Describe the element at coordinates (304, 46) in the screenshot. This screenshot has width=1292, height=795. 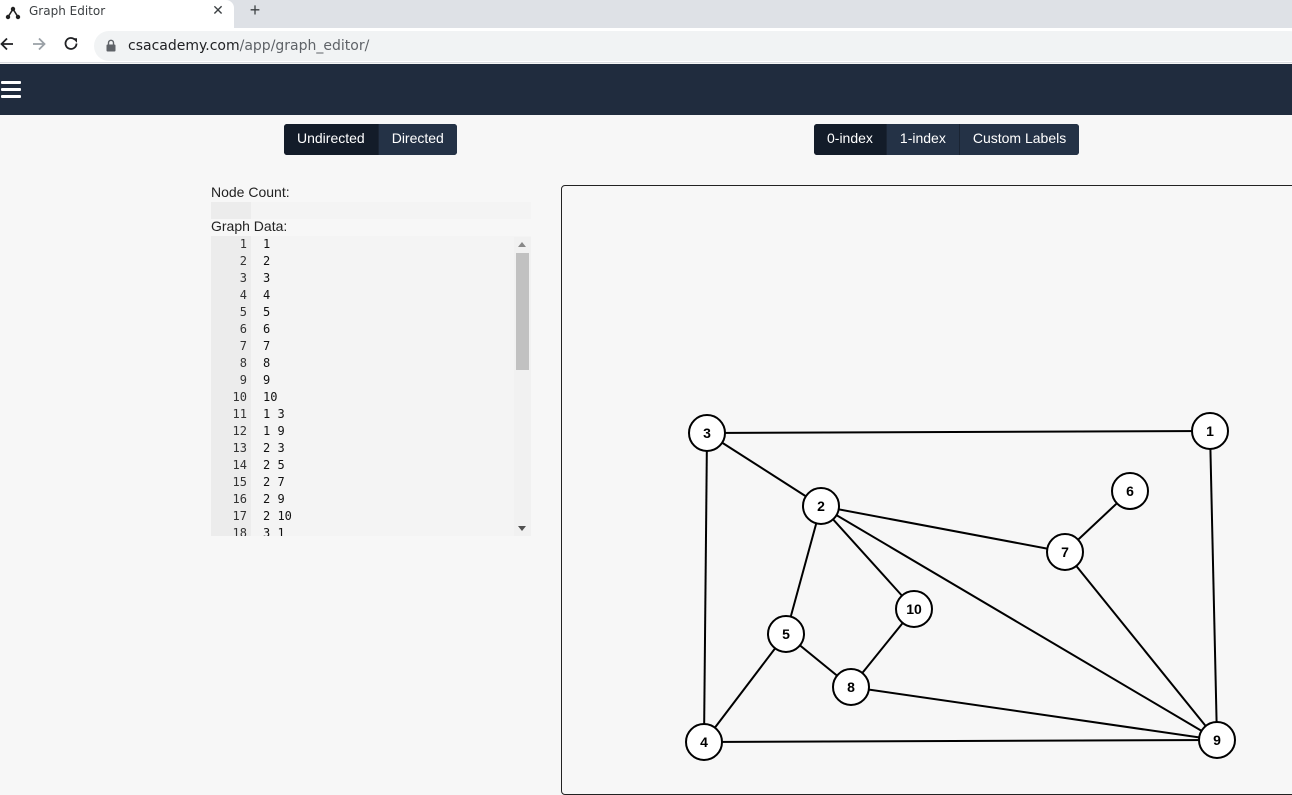
I see `url-path: /app/graph_editor/` at that location.